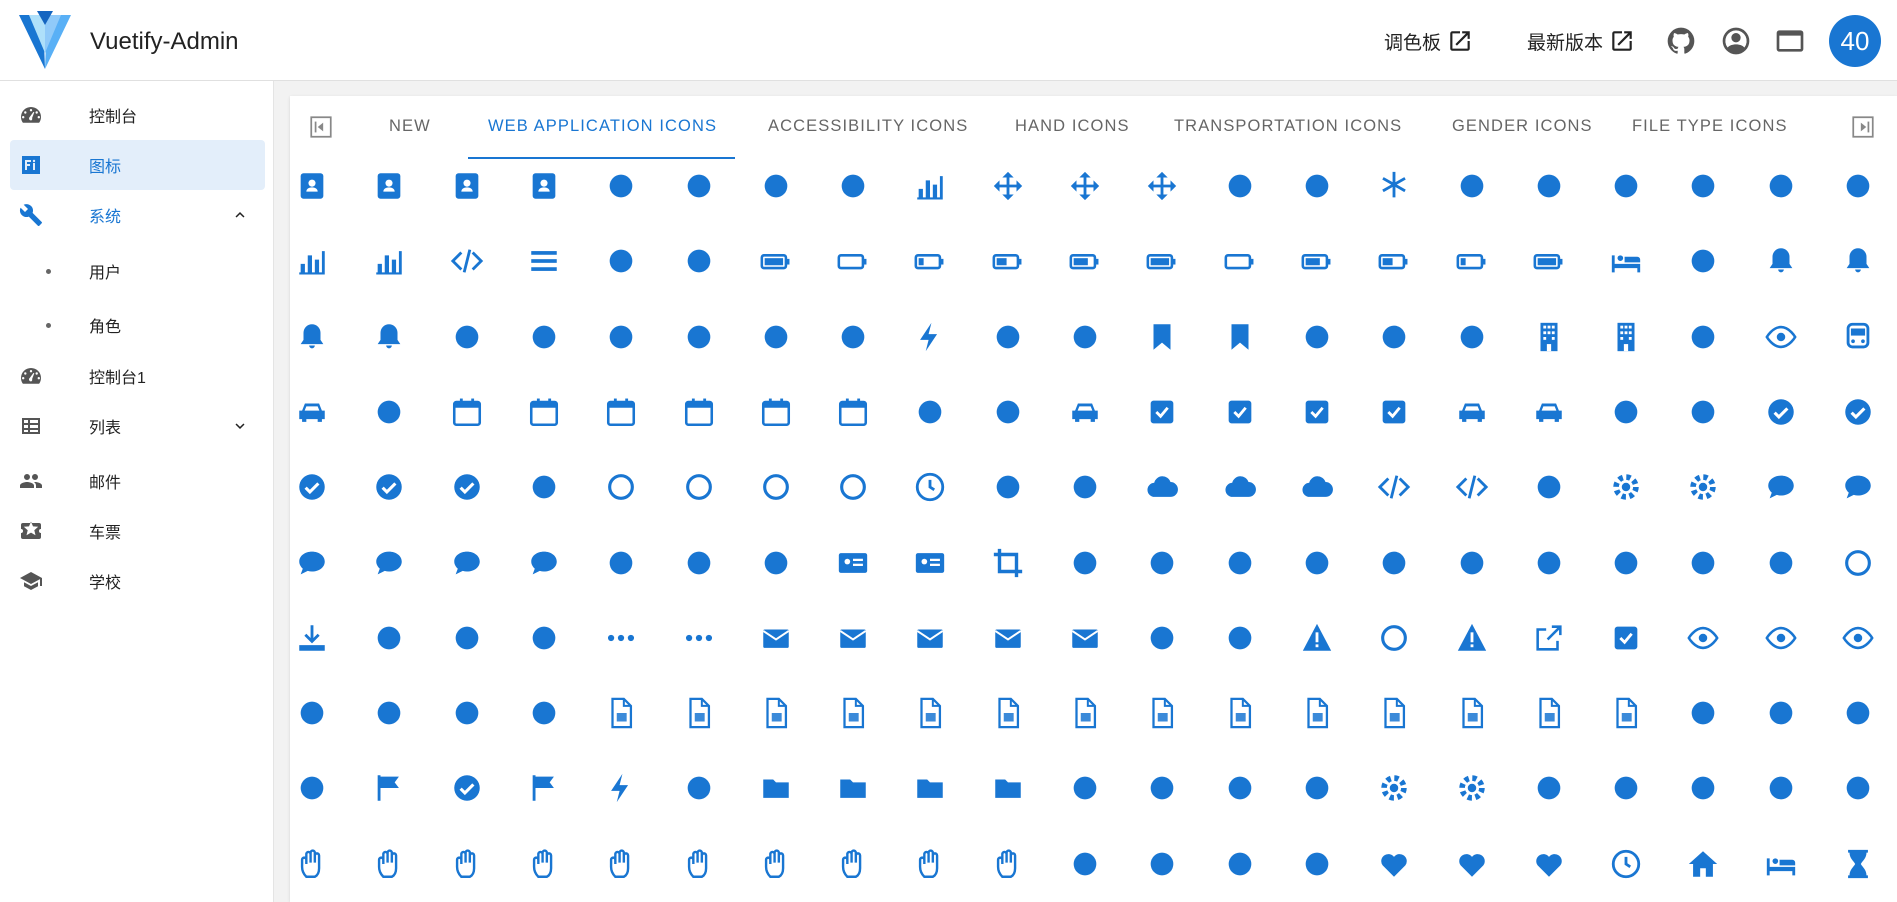  Describe the element at coordinates (1240, 487) in the screenshot. I see `cloud-download-icon` at that location.